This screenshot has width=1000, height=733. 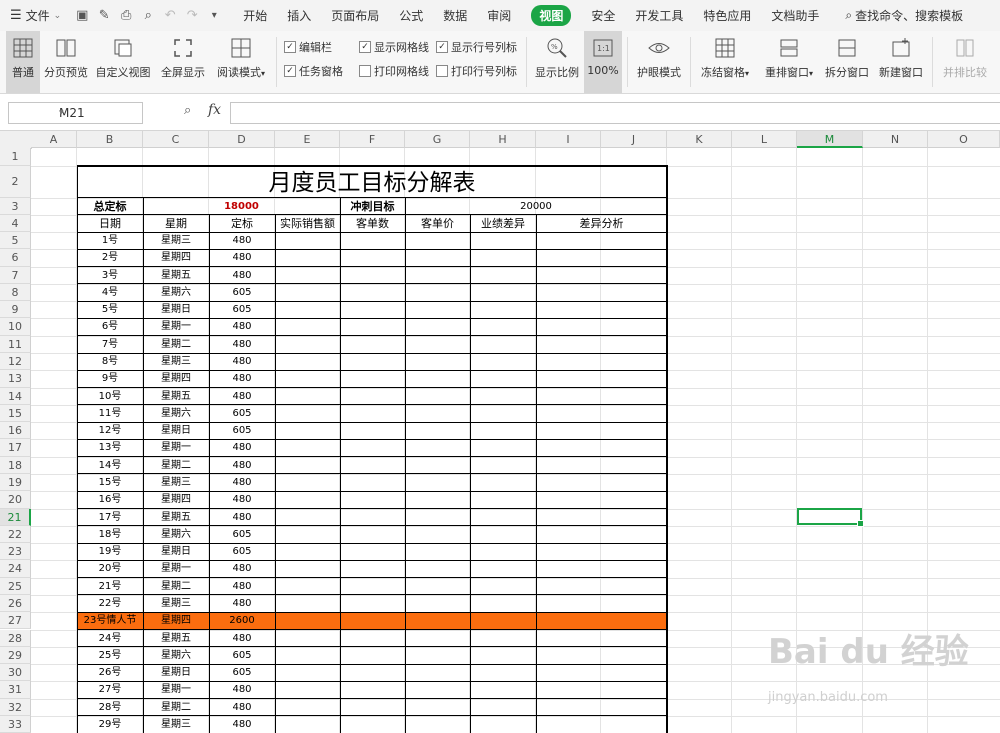 I want to click on table-cell: 实际销售额, so click(x=307, y=223).